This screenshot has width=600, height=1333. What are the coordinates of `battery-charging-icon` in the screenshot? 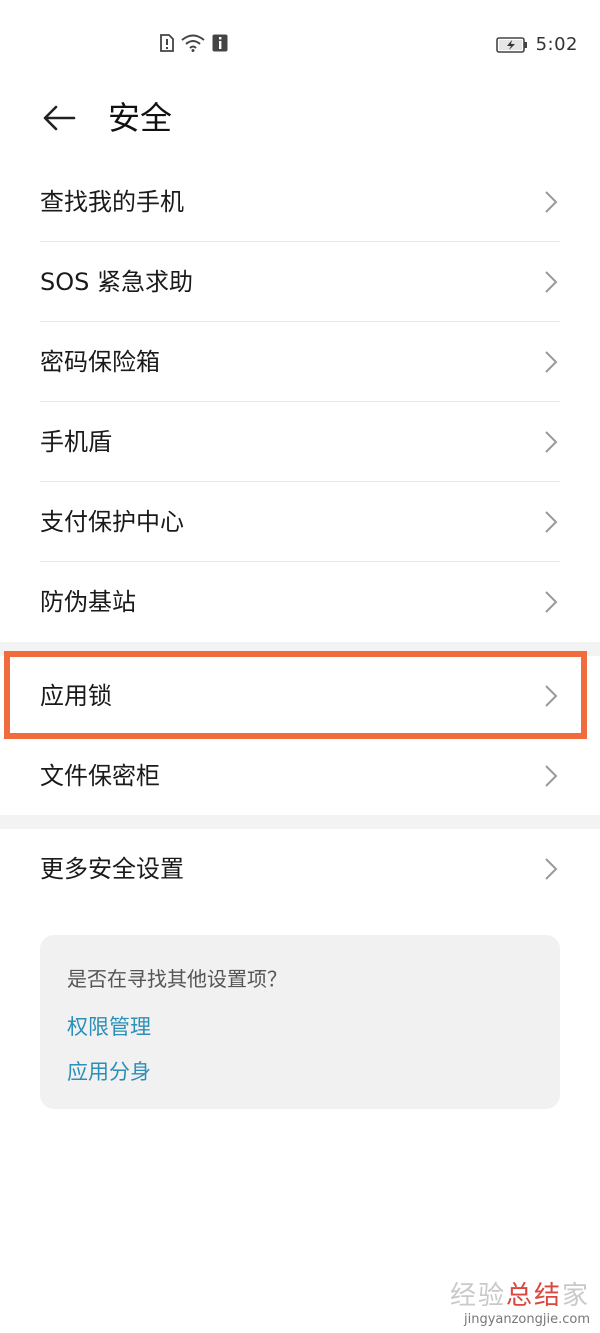 It's located at (511, 44).